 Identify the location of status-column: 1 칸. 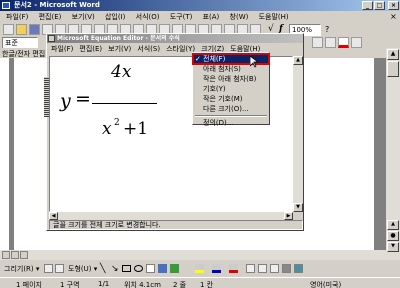
(207, 284).